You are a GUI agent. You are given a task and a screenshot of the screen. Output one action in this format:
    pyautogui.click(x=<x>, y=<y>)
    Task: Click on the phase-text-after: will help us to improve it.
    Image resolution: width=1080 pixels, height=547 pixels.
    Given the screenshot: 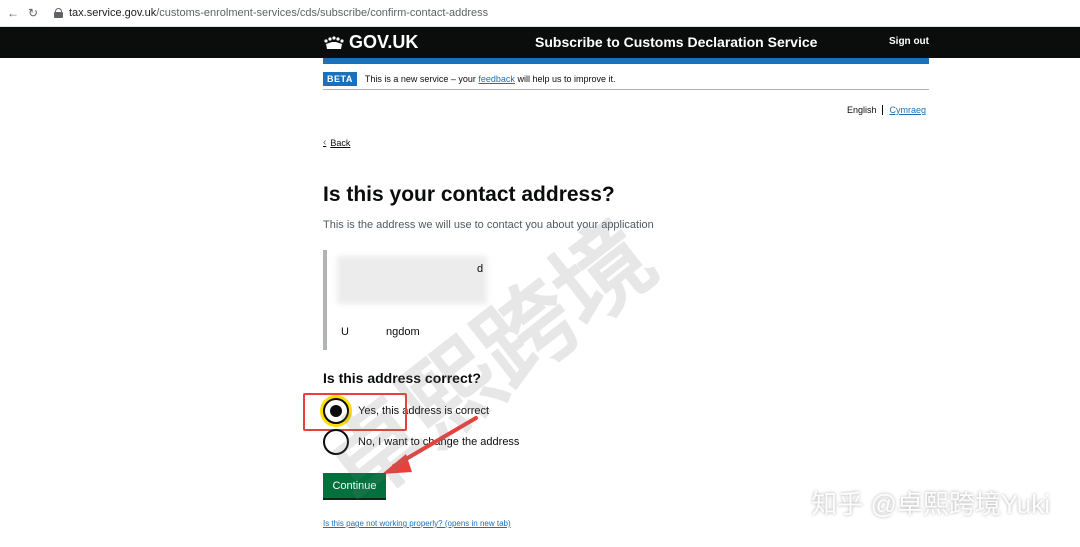 What is the action you would take?
    pyautogui.click(x=566, y=78)
    